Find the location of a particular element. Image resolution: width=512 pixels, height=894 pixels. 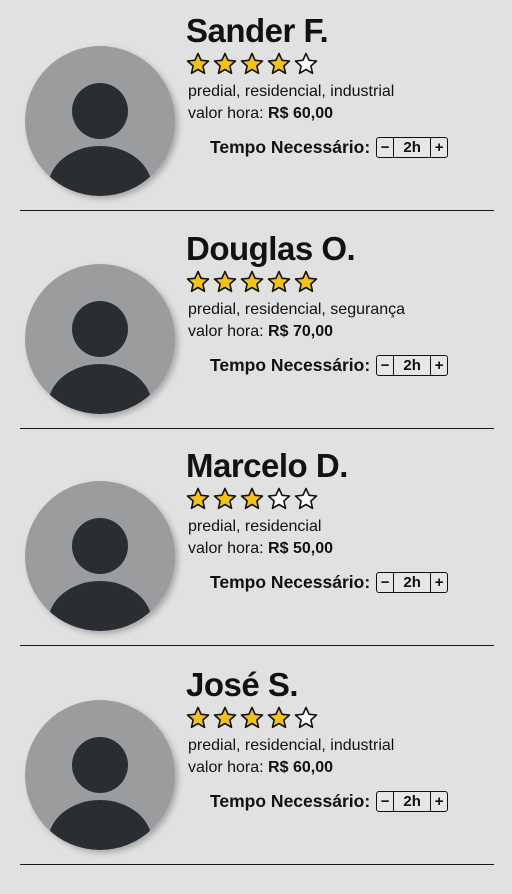

provider-name: Sander F. is located at coordinates (257, 30).